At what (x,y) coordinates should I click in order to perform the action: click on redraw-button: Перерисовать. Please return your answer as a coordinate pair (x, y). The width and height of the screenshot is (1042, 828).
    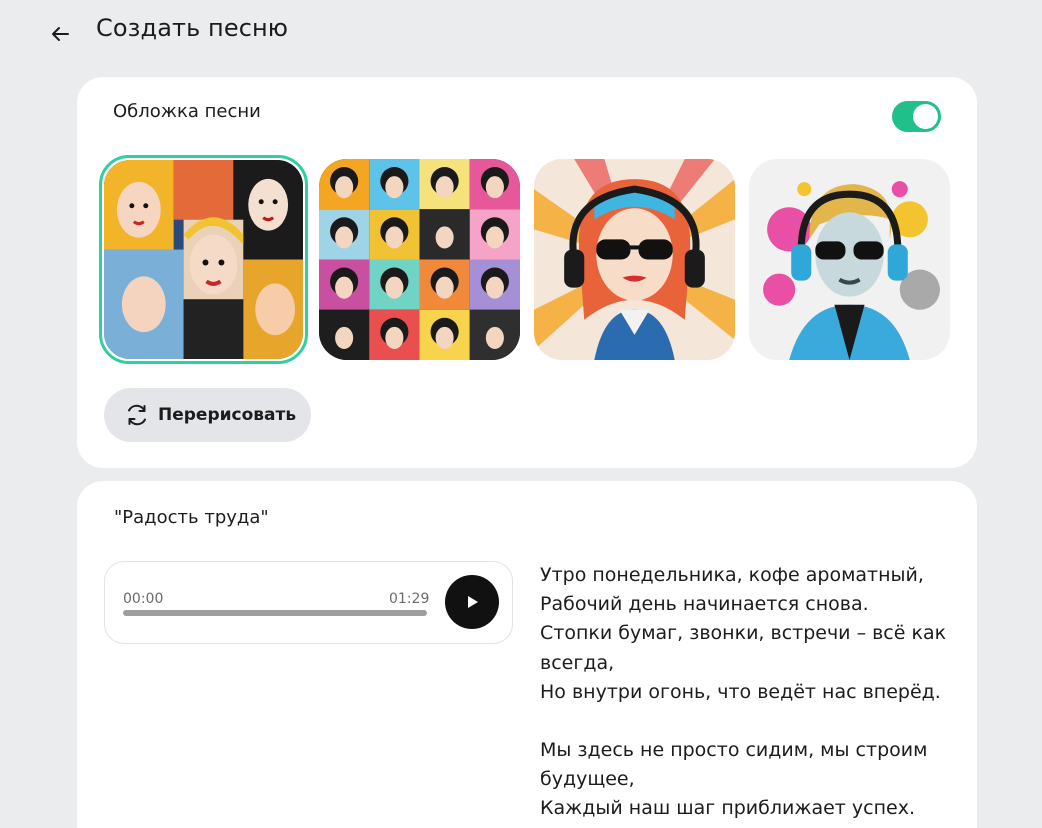
    Looking at the image, I should click on (207, 415).